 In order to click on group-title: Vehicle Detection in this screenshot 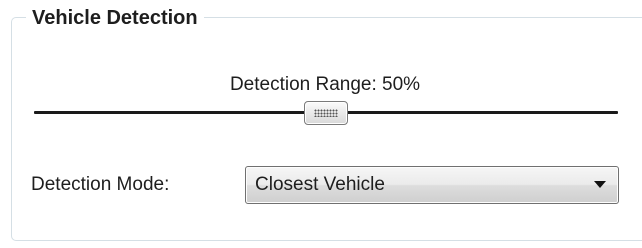, I will do `click(115, 18)`.